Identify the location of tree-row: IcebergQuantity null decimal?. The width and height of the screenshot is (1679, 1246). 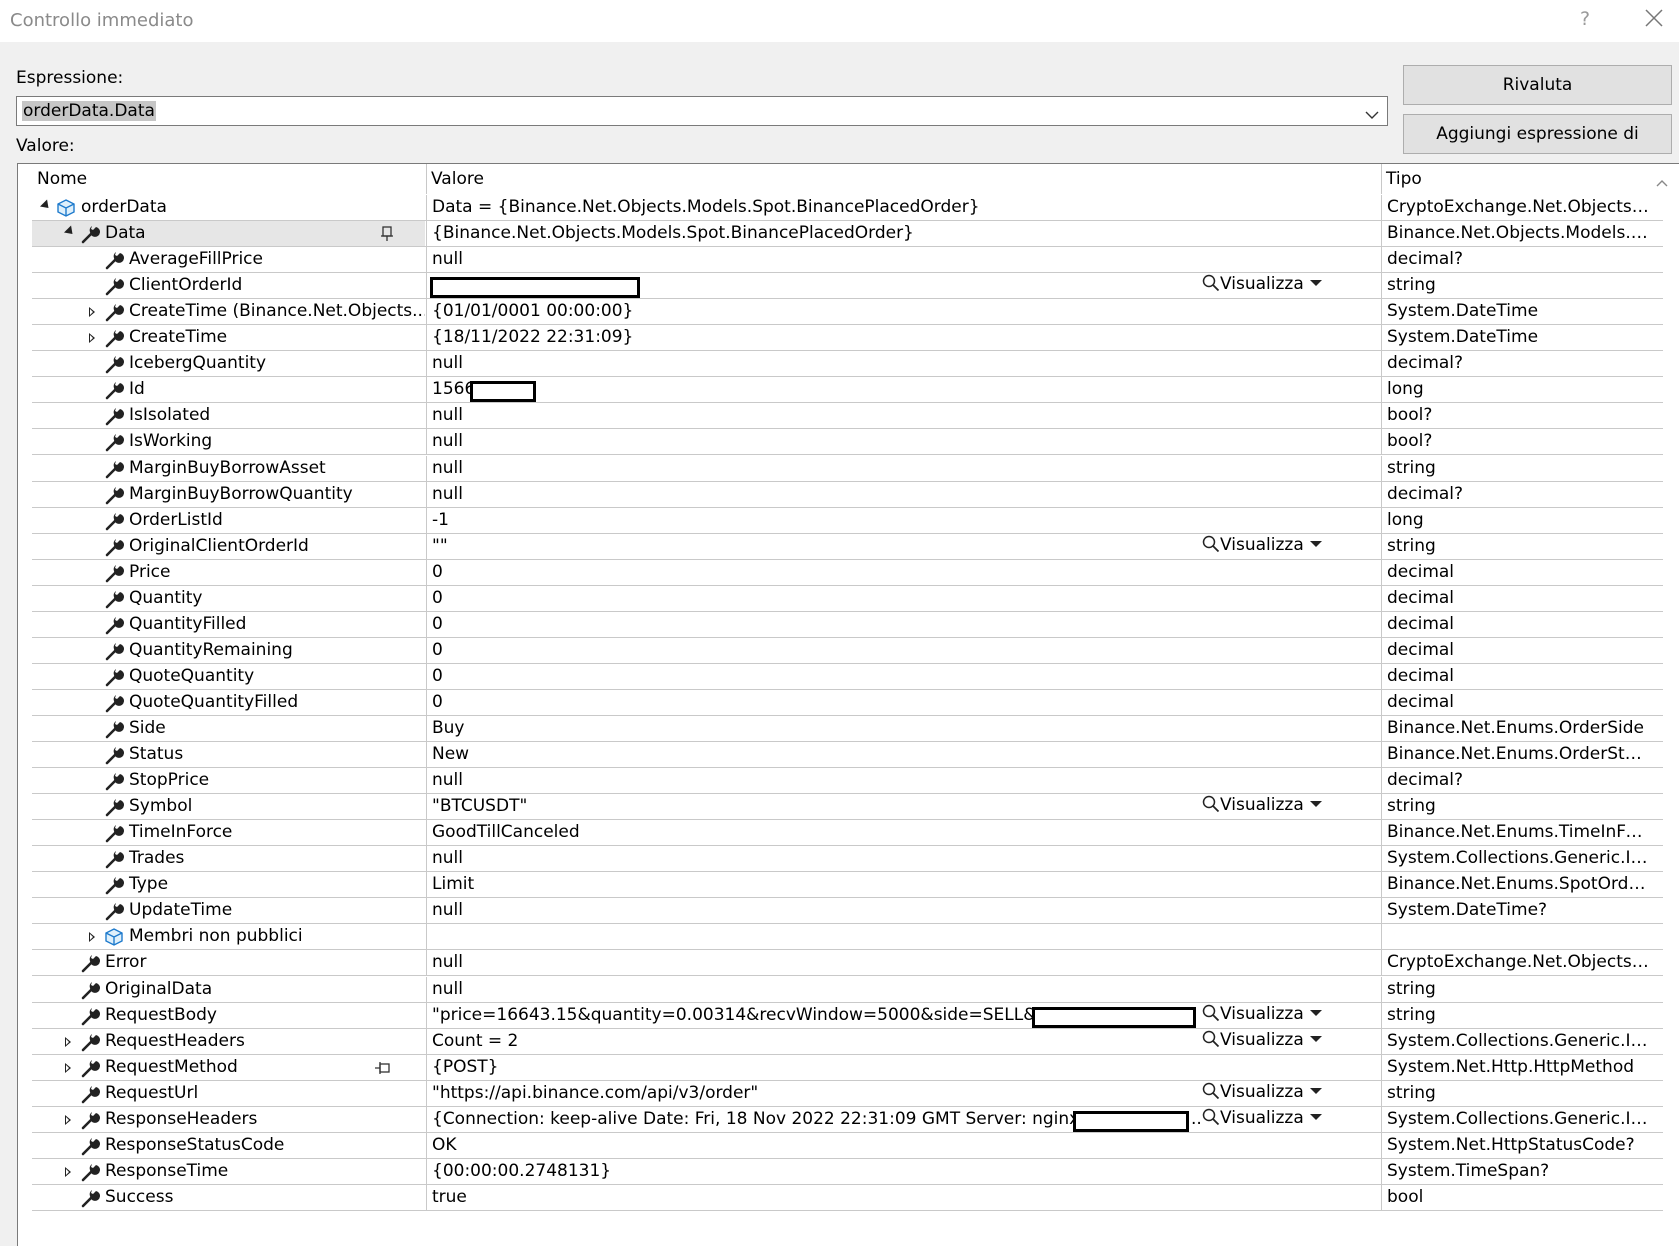
(847, 364).